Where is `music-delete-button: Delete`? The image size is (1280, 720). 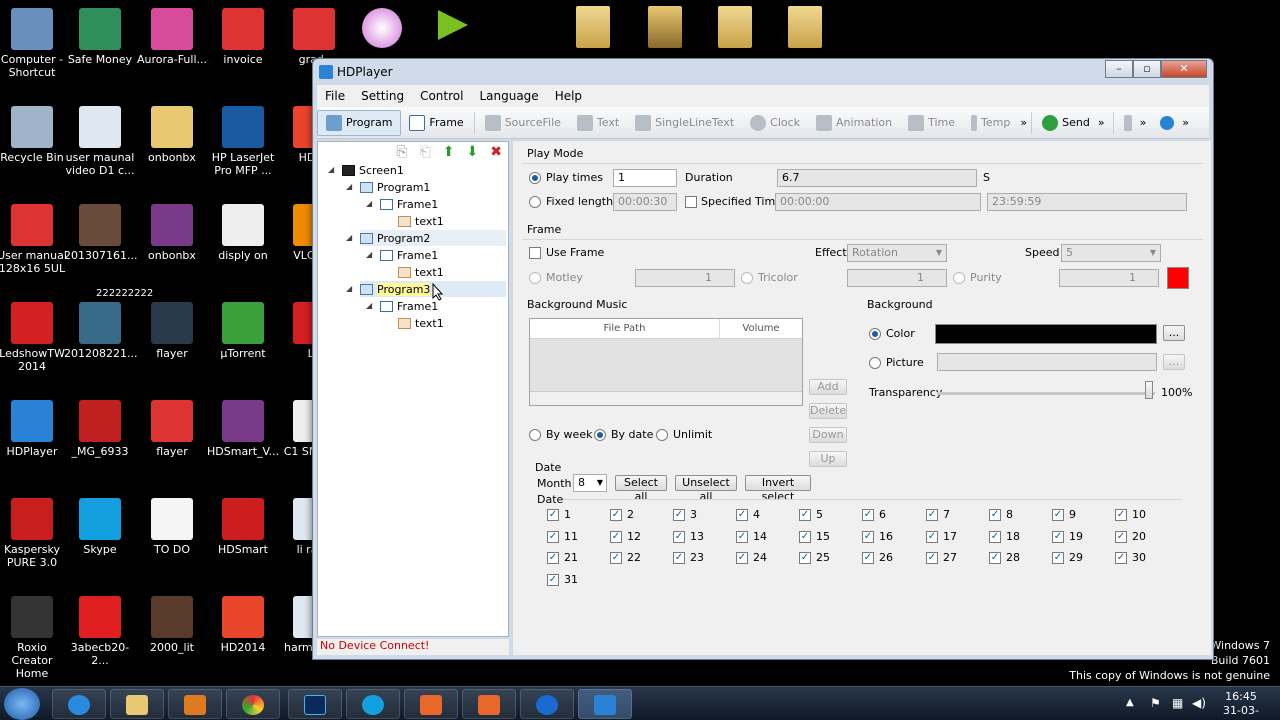 music-delete-button: Delete is located at coordinates (828, 411).